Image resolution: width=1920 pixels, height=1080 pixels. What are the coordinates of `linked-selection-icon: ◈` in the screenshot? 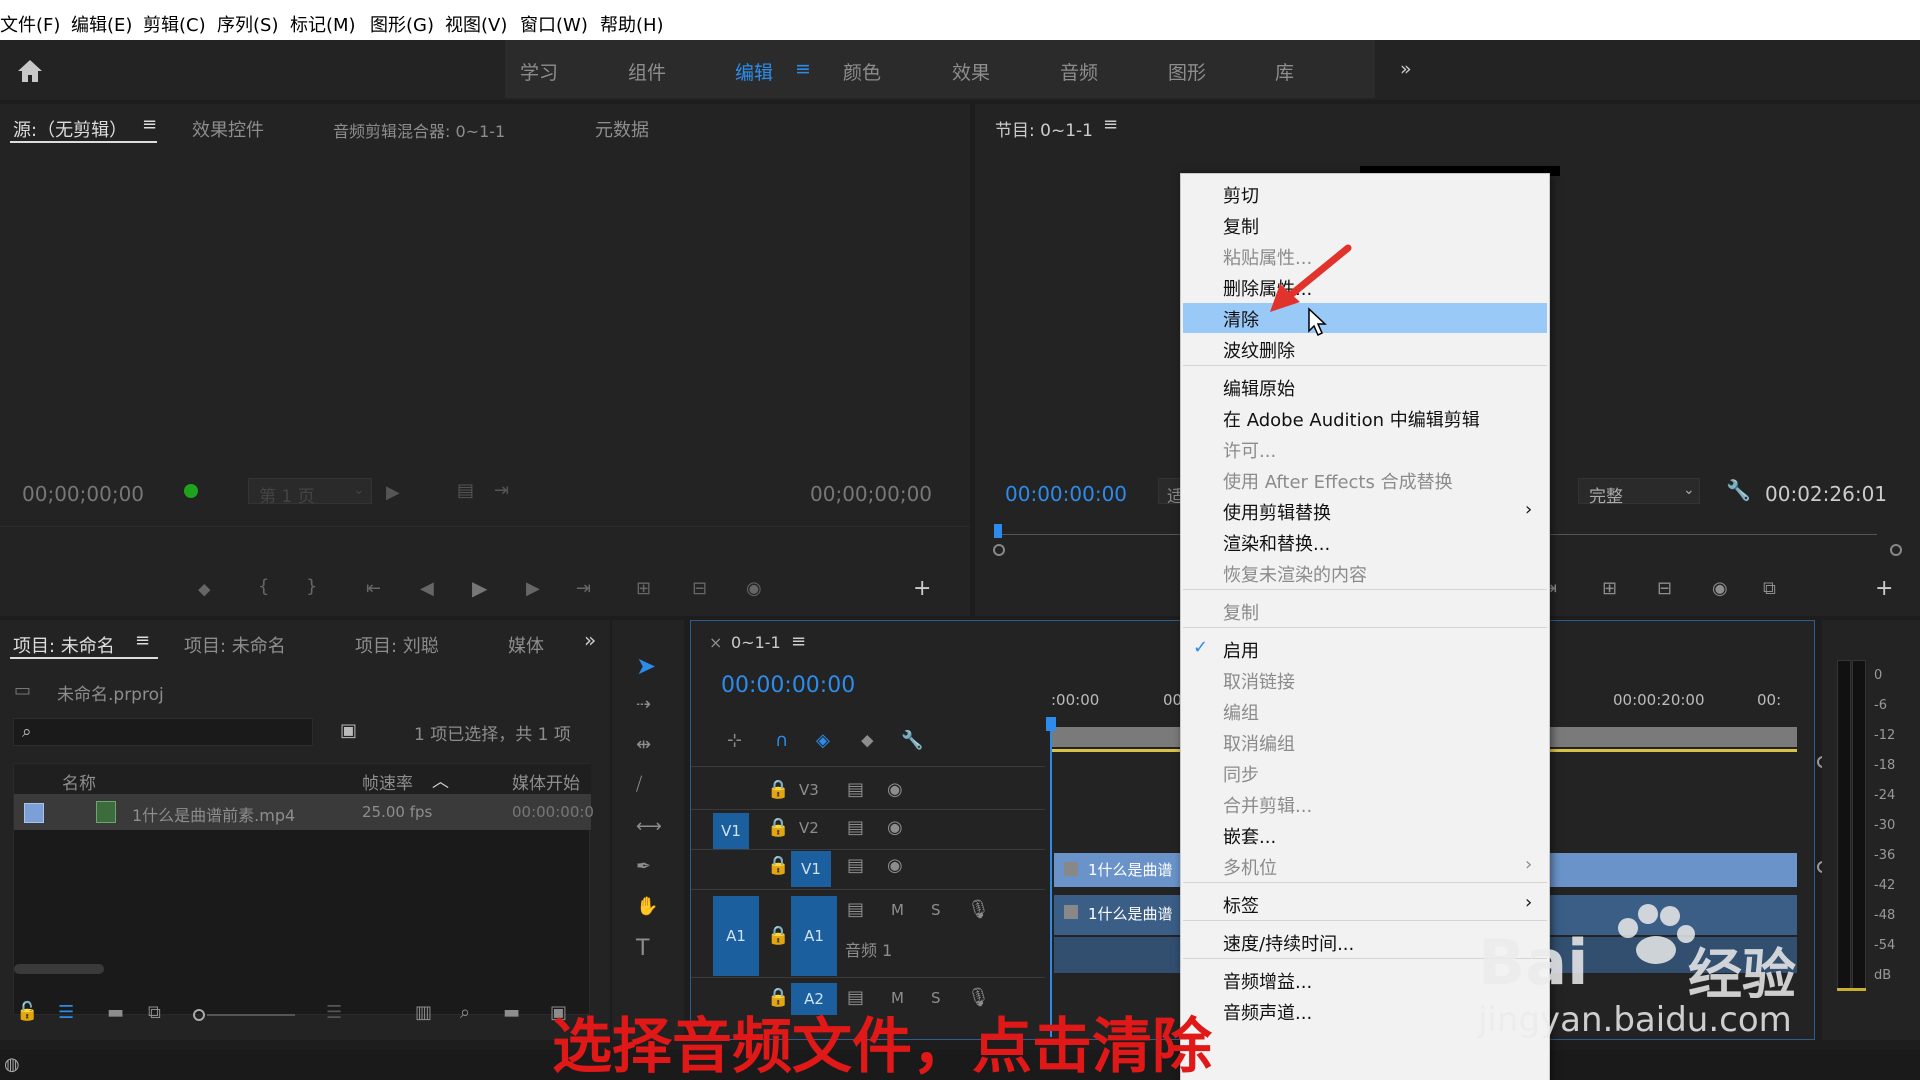 It's located at (823, 741).